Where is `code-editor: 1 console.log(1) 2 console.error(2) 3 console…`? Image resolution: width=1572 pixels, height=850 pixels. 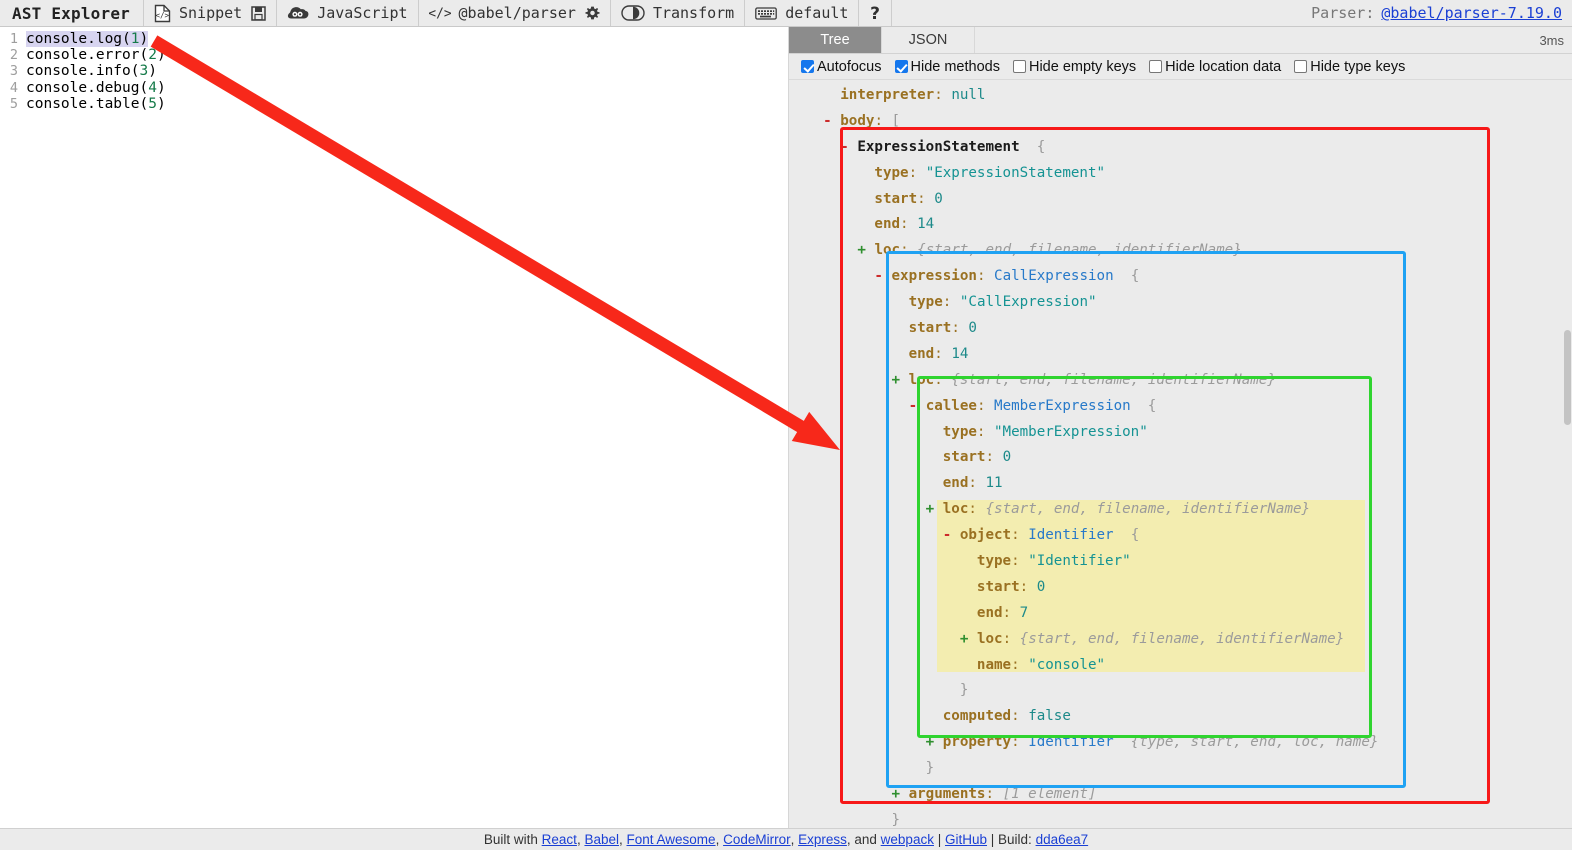
code-editor: 1 console.log(1) 2 console.error(2) 3 console… is located at coordinates (394, 69).